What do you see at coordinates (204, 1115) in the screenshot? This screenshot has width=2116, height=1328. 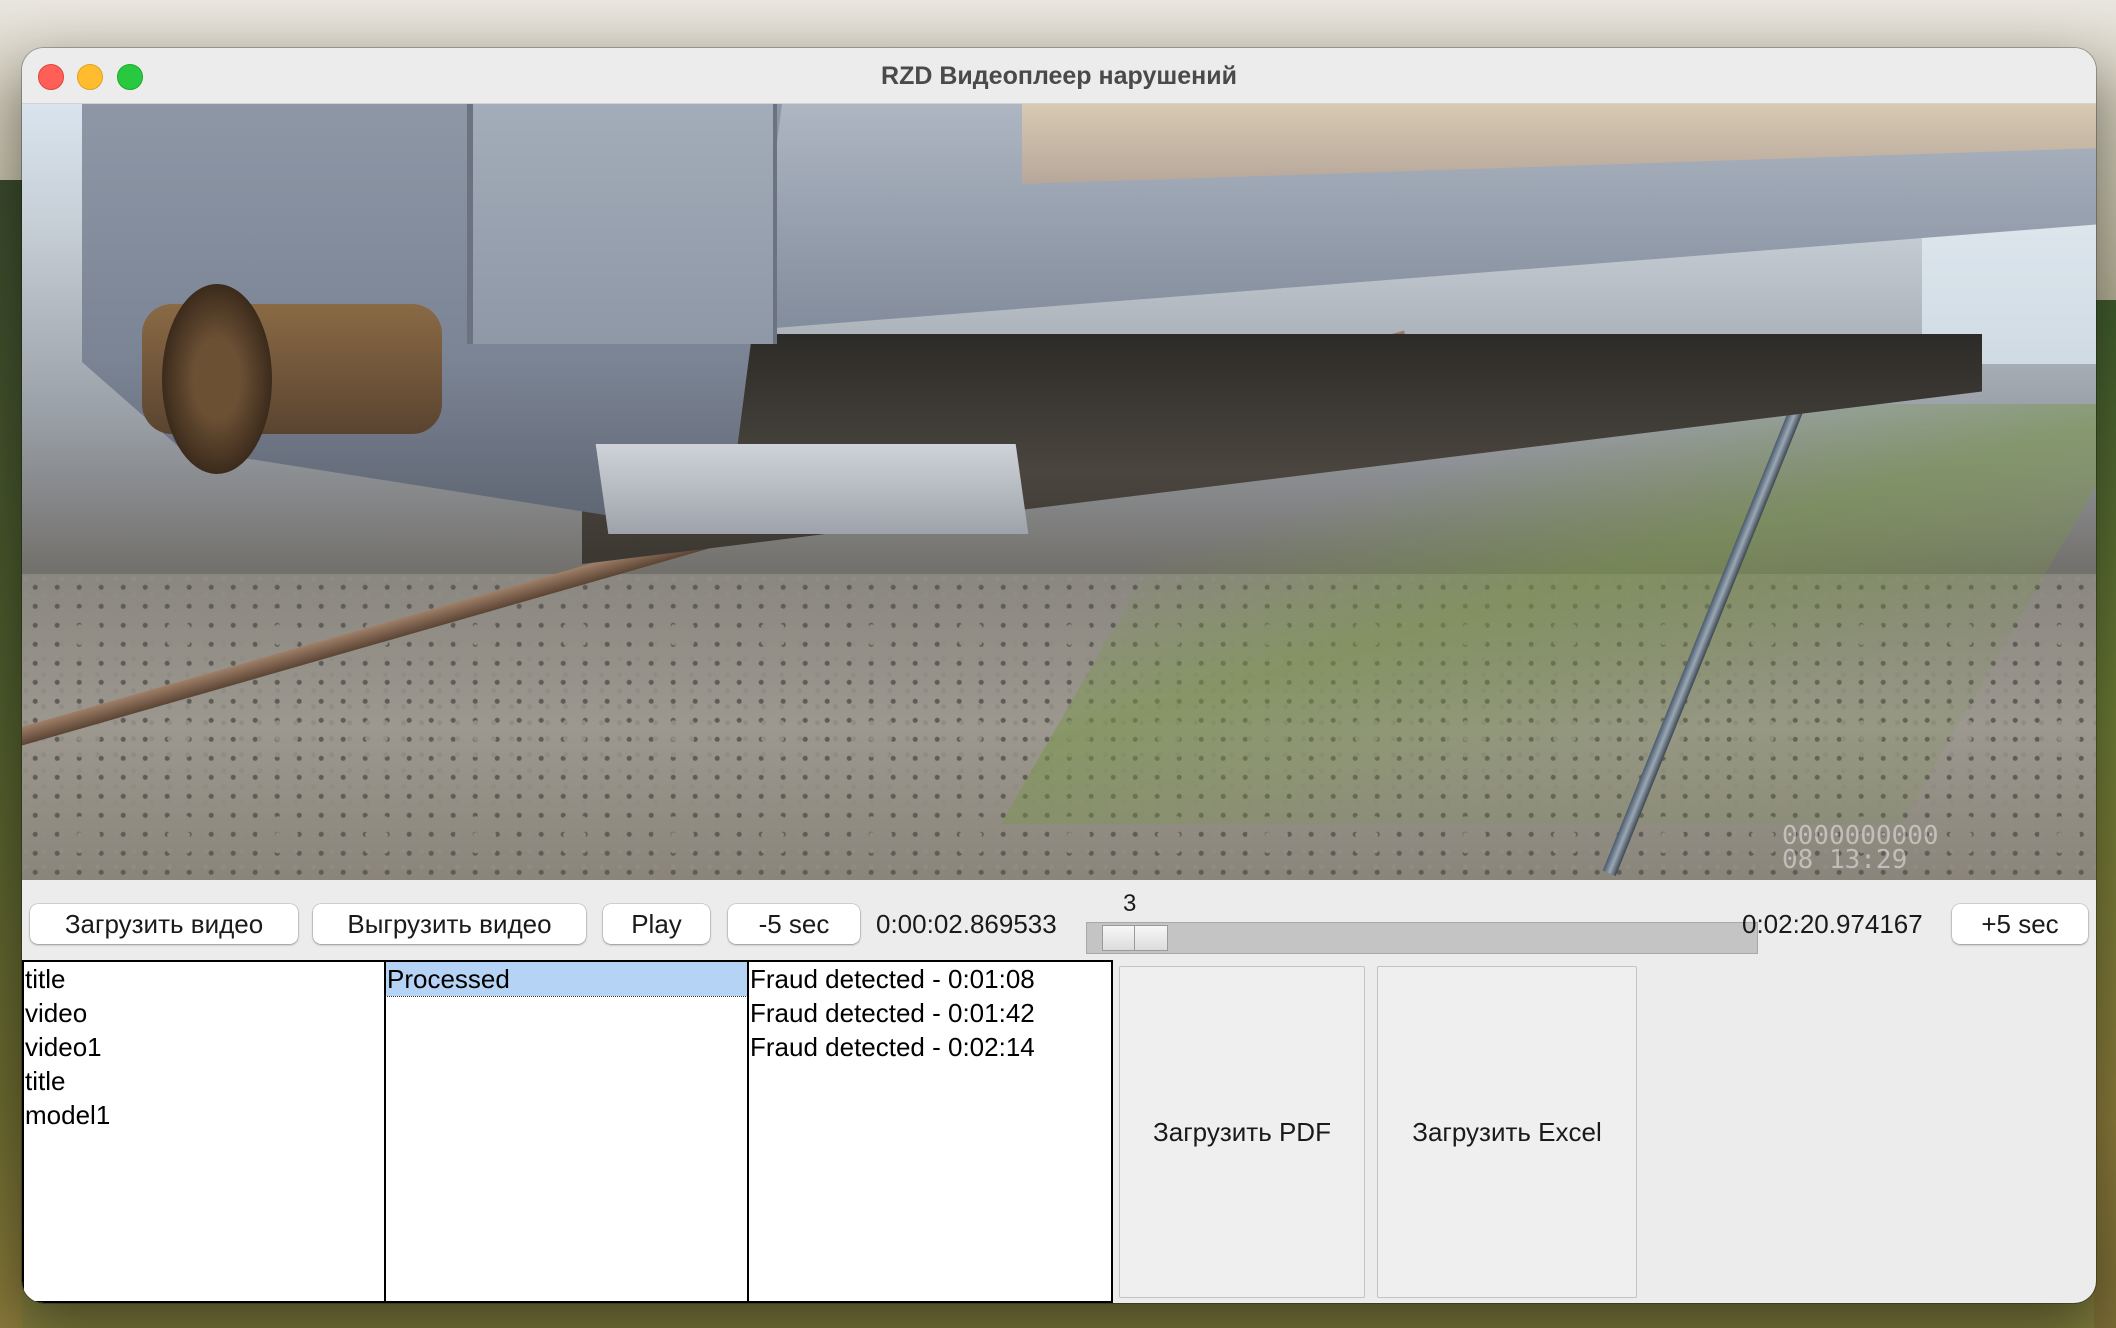 I see `list-item: model1` at bounding box center [204, 1115].